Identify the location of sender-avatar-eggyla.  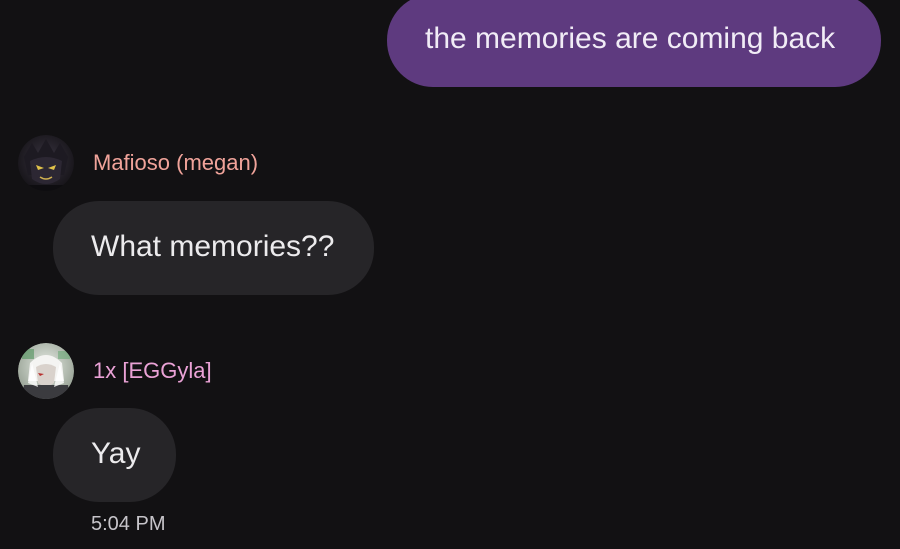
(46, 371).